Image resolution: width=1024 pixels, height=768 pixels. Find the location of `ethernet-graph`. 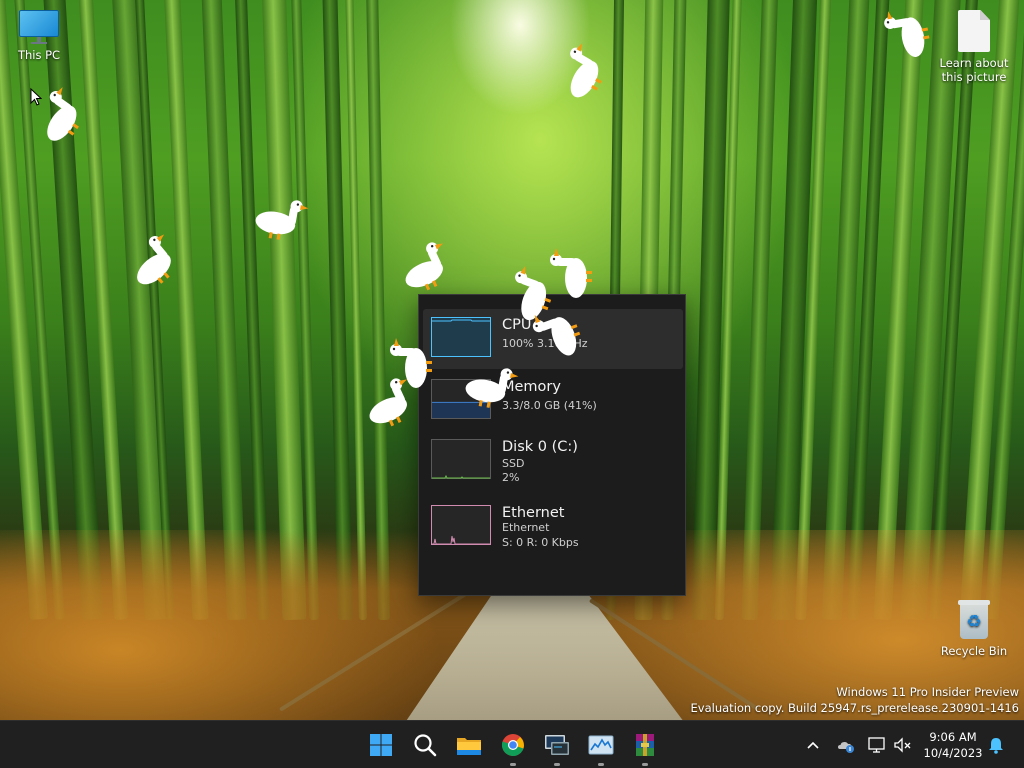

ethernet-graph is located at coordinates (461, 525).